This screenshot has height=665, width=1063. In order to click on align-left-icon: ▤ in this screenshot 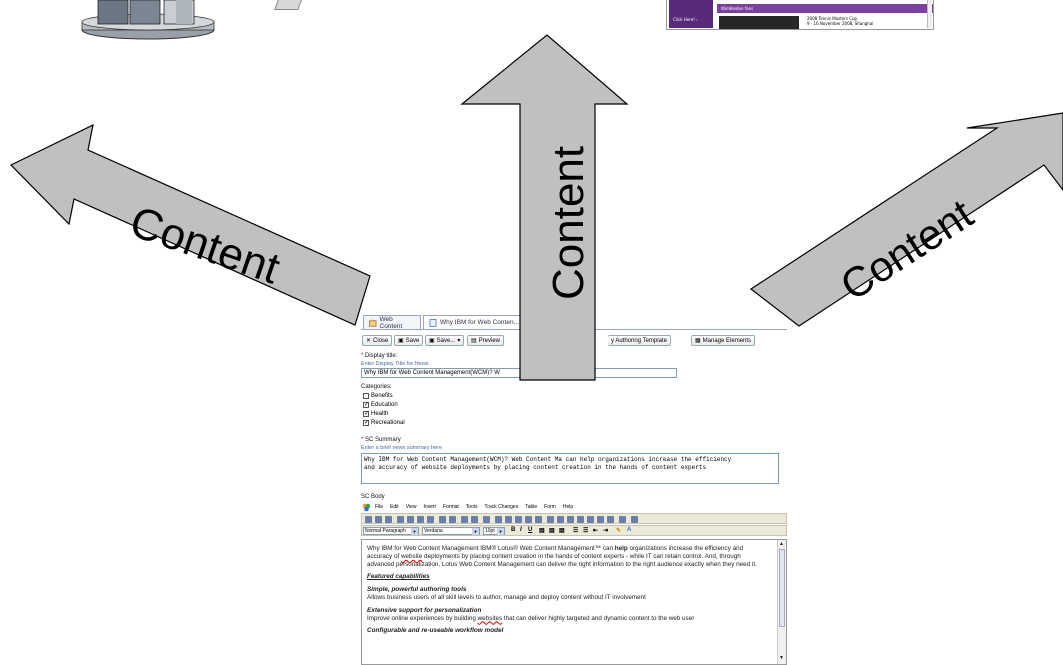, I will do `click(542, 530)`.